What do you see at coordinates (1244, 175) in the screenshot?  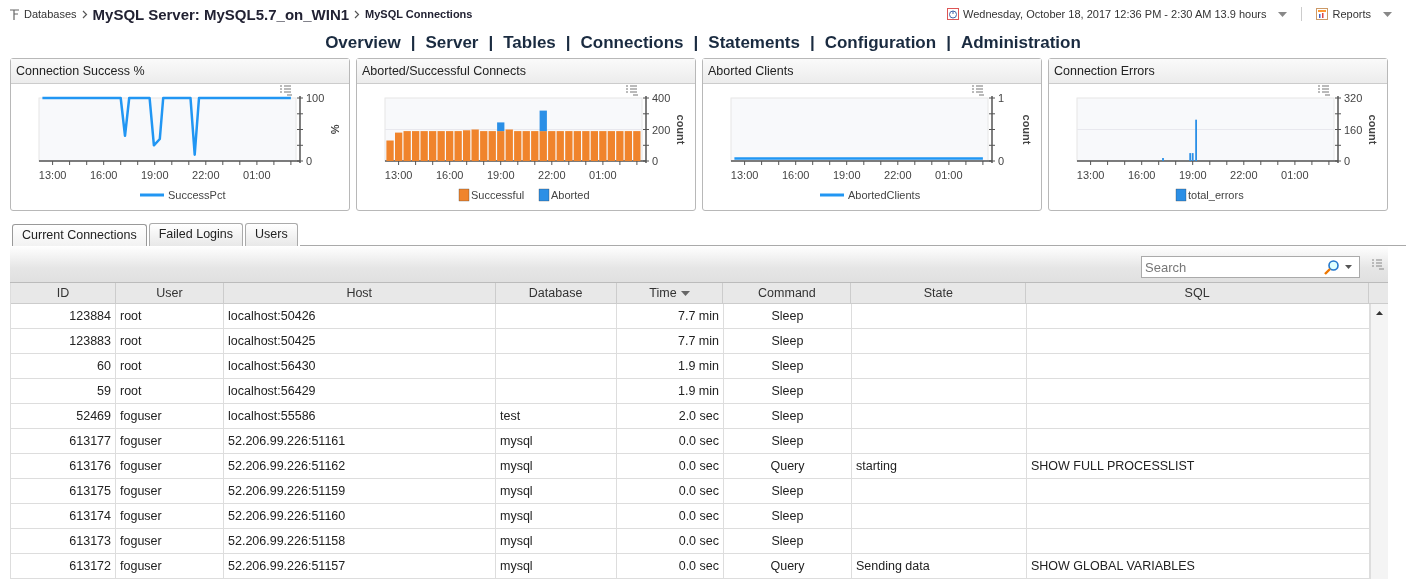 I see `x-tick-label: 22:00` at bounding box center [1244, 175].